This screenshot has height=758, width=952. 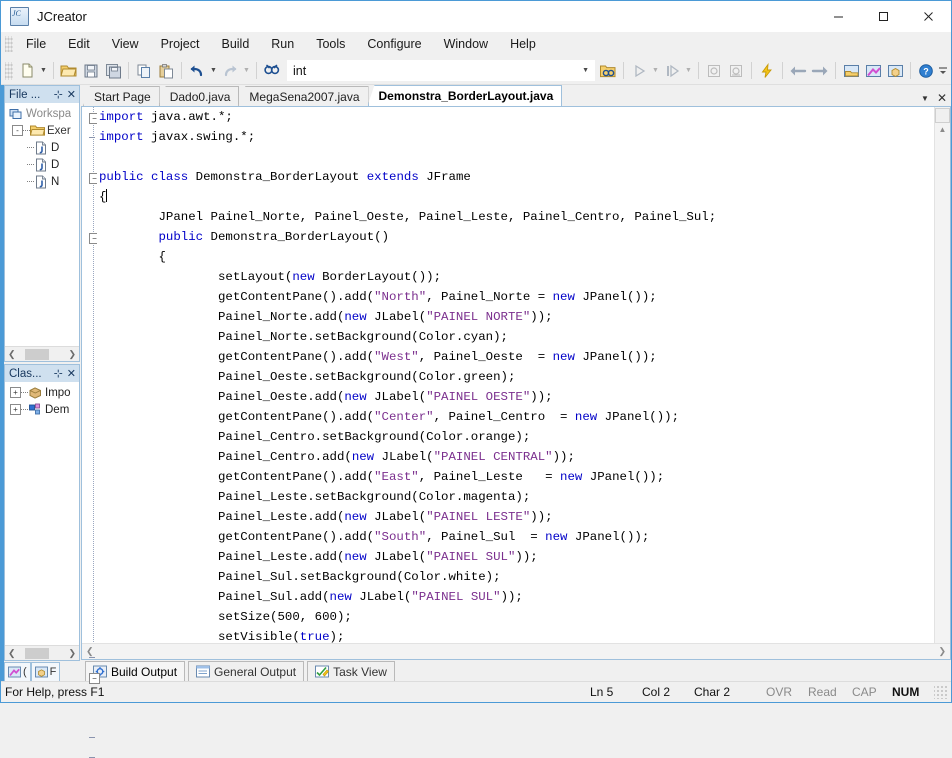 I want to click on tree-item-imports: + Impo, so click(x=42, y=392).